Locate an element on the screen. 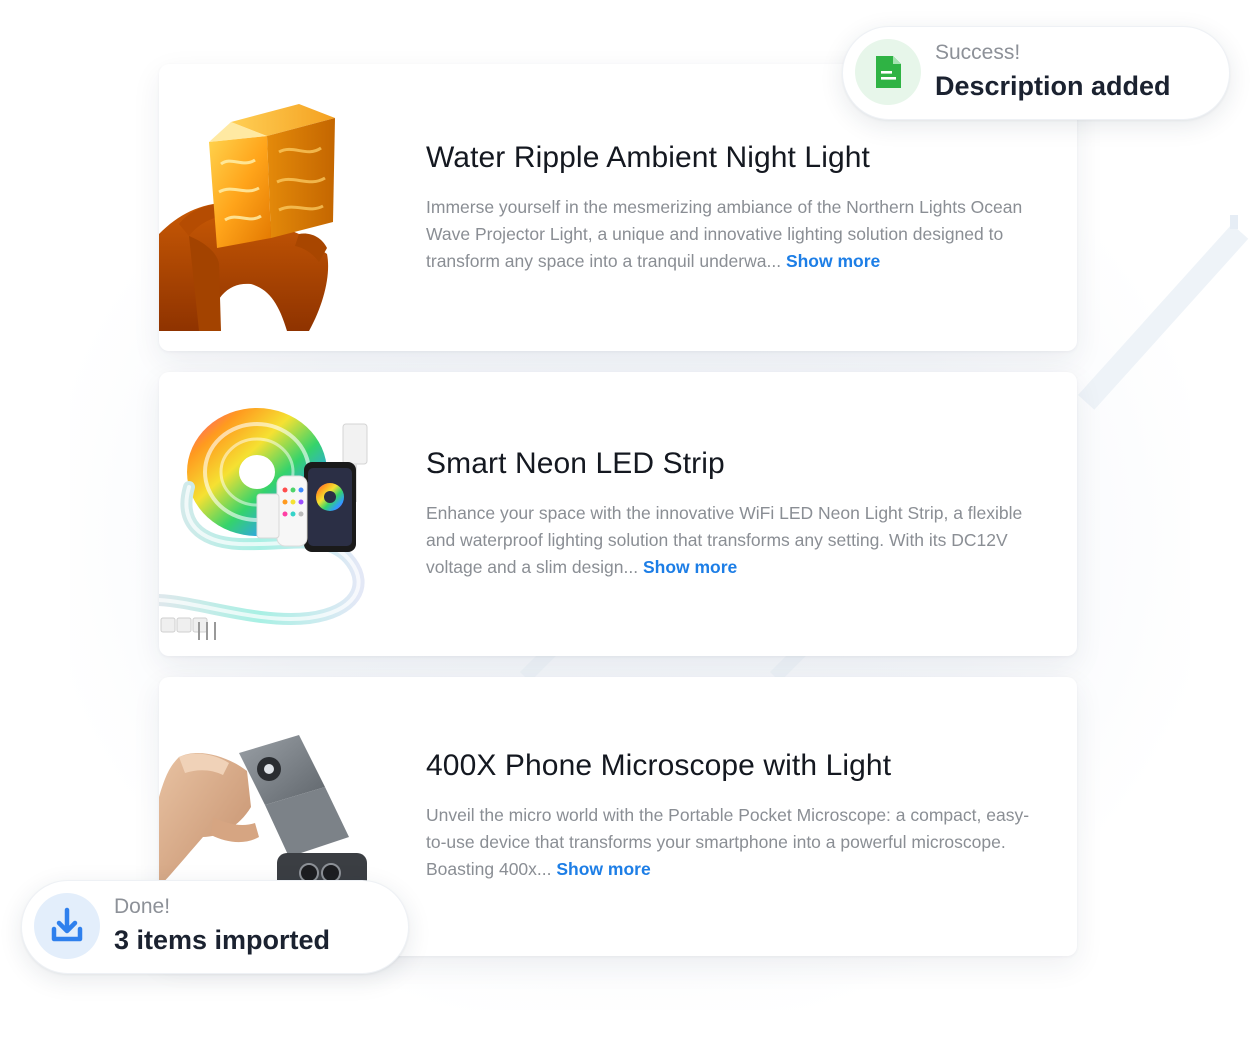  success-toast: Success! Description added is located at coordinates (1036, 73).